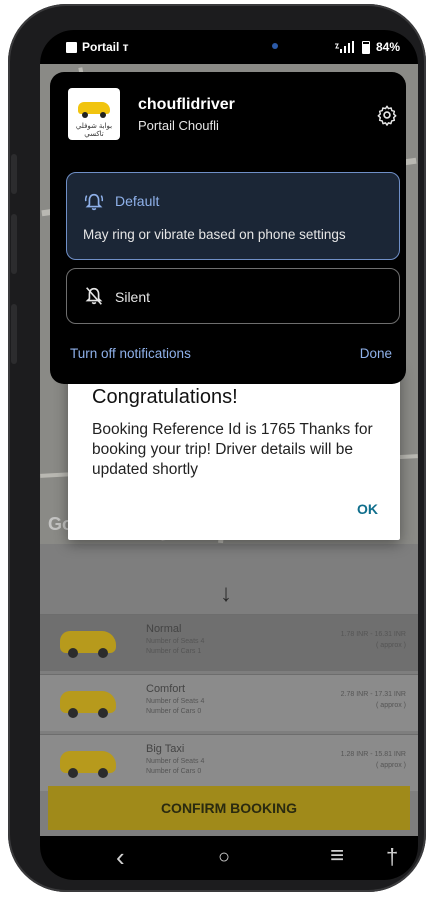 The height and width of the screenshot is (898, 434). I want to click on car-name: Big Taxi, so click(165, 749).